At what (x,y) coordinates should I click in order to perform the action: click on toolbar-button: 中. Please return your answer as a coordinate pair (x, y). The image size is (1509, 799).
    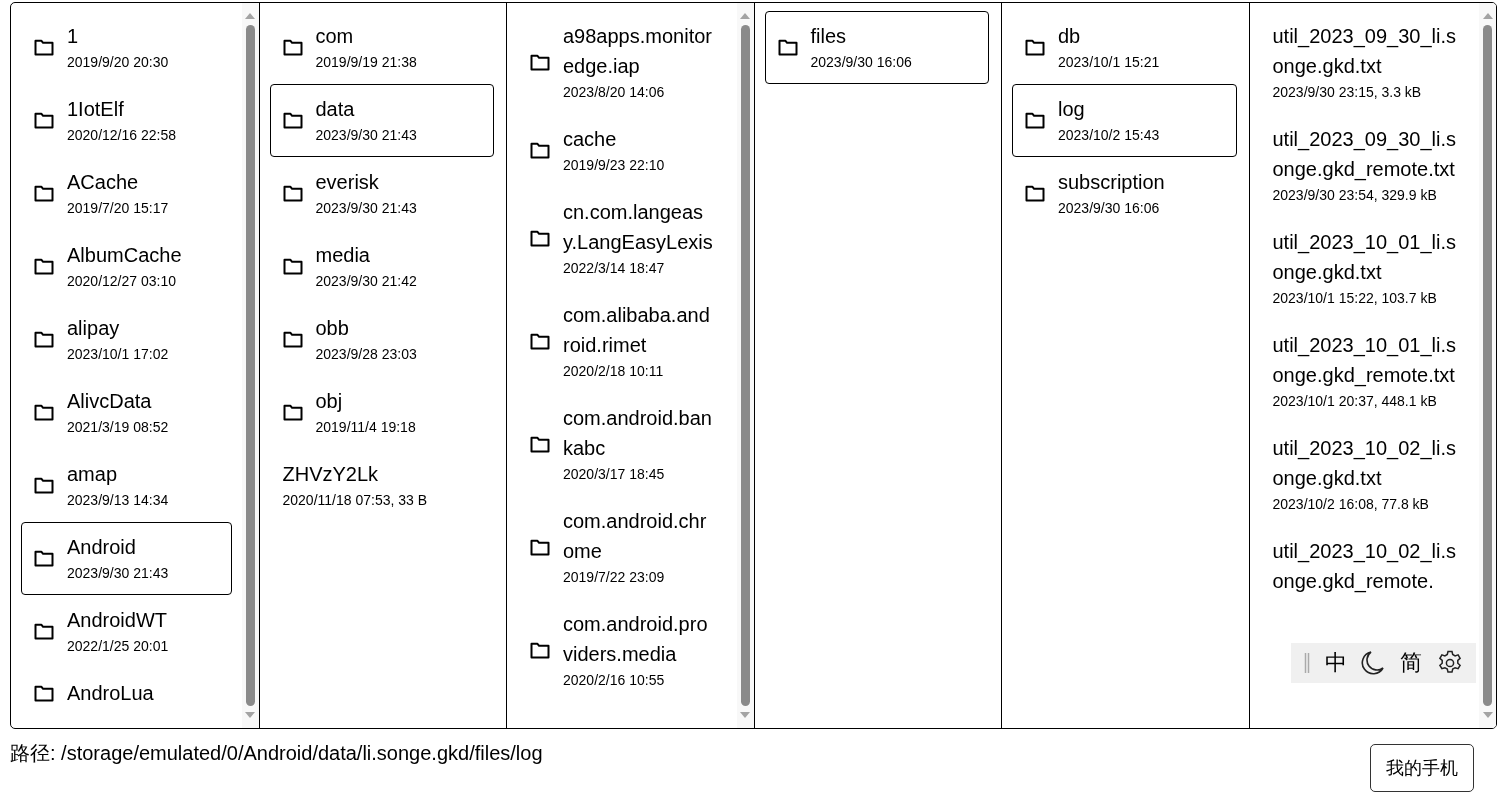
    Looking at the image, I should click on (1335, 663).